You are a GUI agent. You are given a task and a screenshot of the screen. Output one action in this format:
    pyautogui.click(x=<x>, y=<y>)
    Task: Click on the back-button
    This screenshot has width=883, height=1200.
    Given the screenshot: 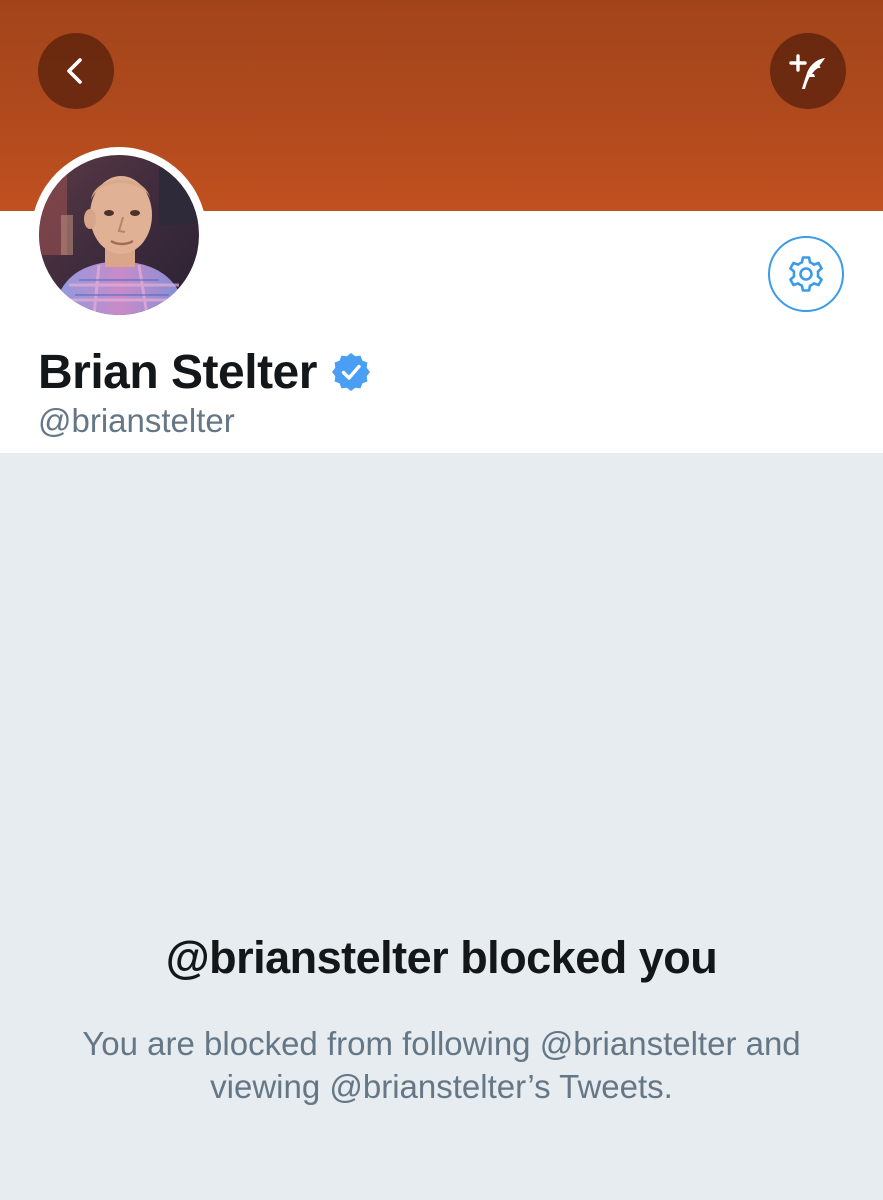 What is the action you would take?
    pyautogui.click(x=76, y=71)
    